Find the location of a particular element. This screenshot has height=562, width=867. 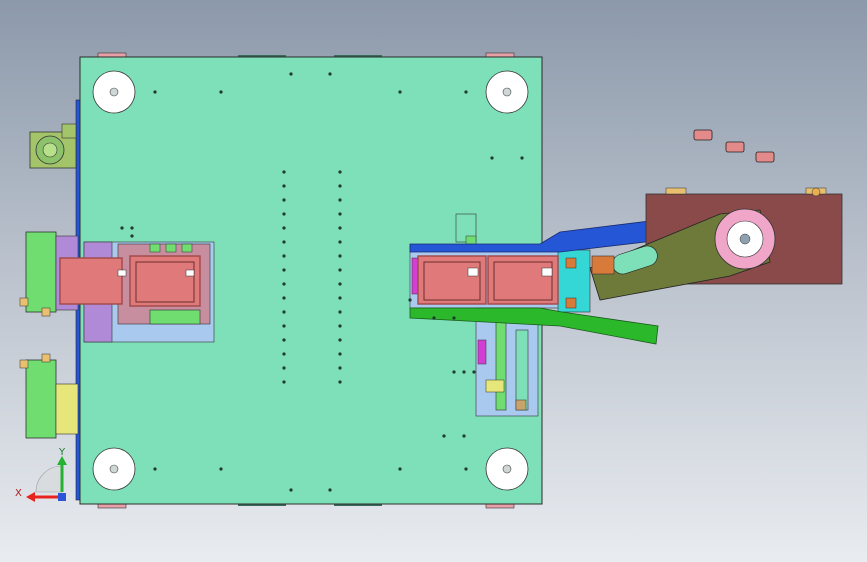

left-insert-a is located at coordinates (91, 281).